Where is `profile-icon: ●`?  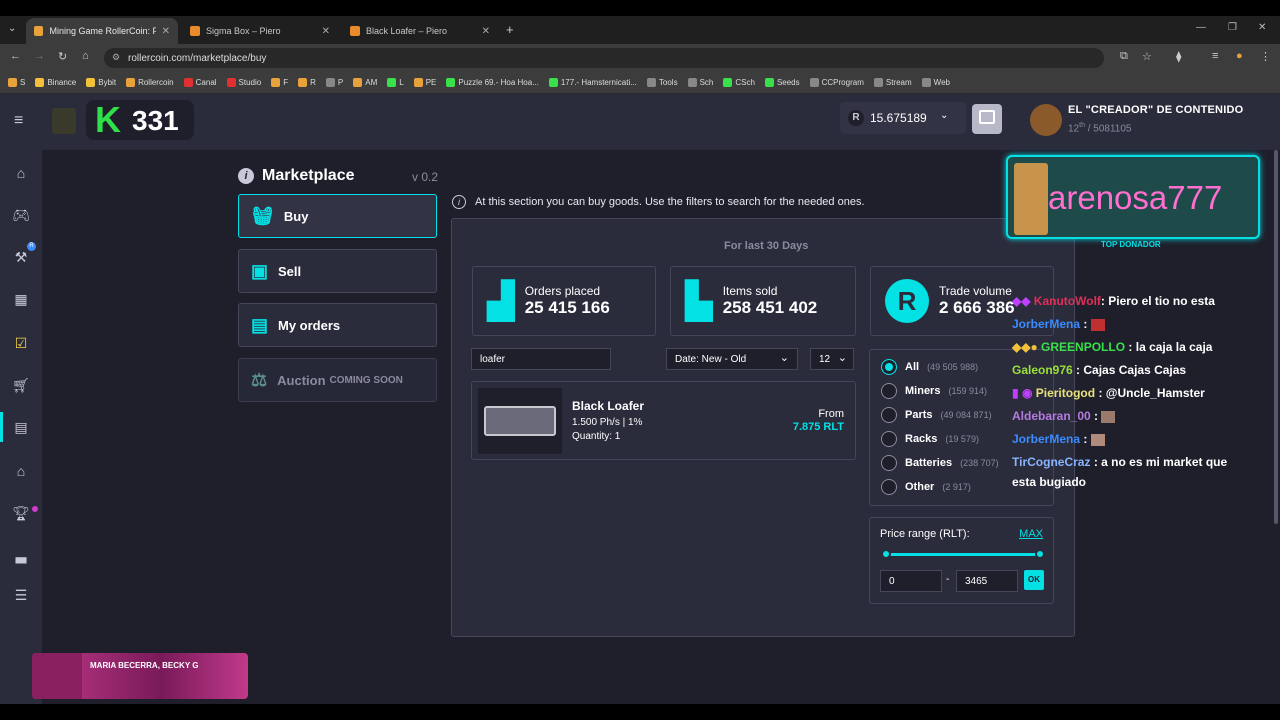 profile-icon: ● is located at coordinates (1239, 56).